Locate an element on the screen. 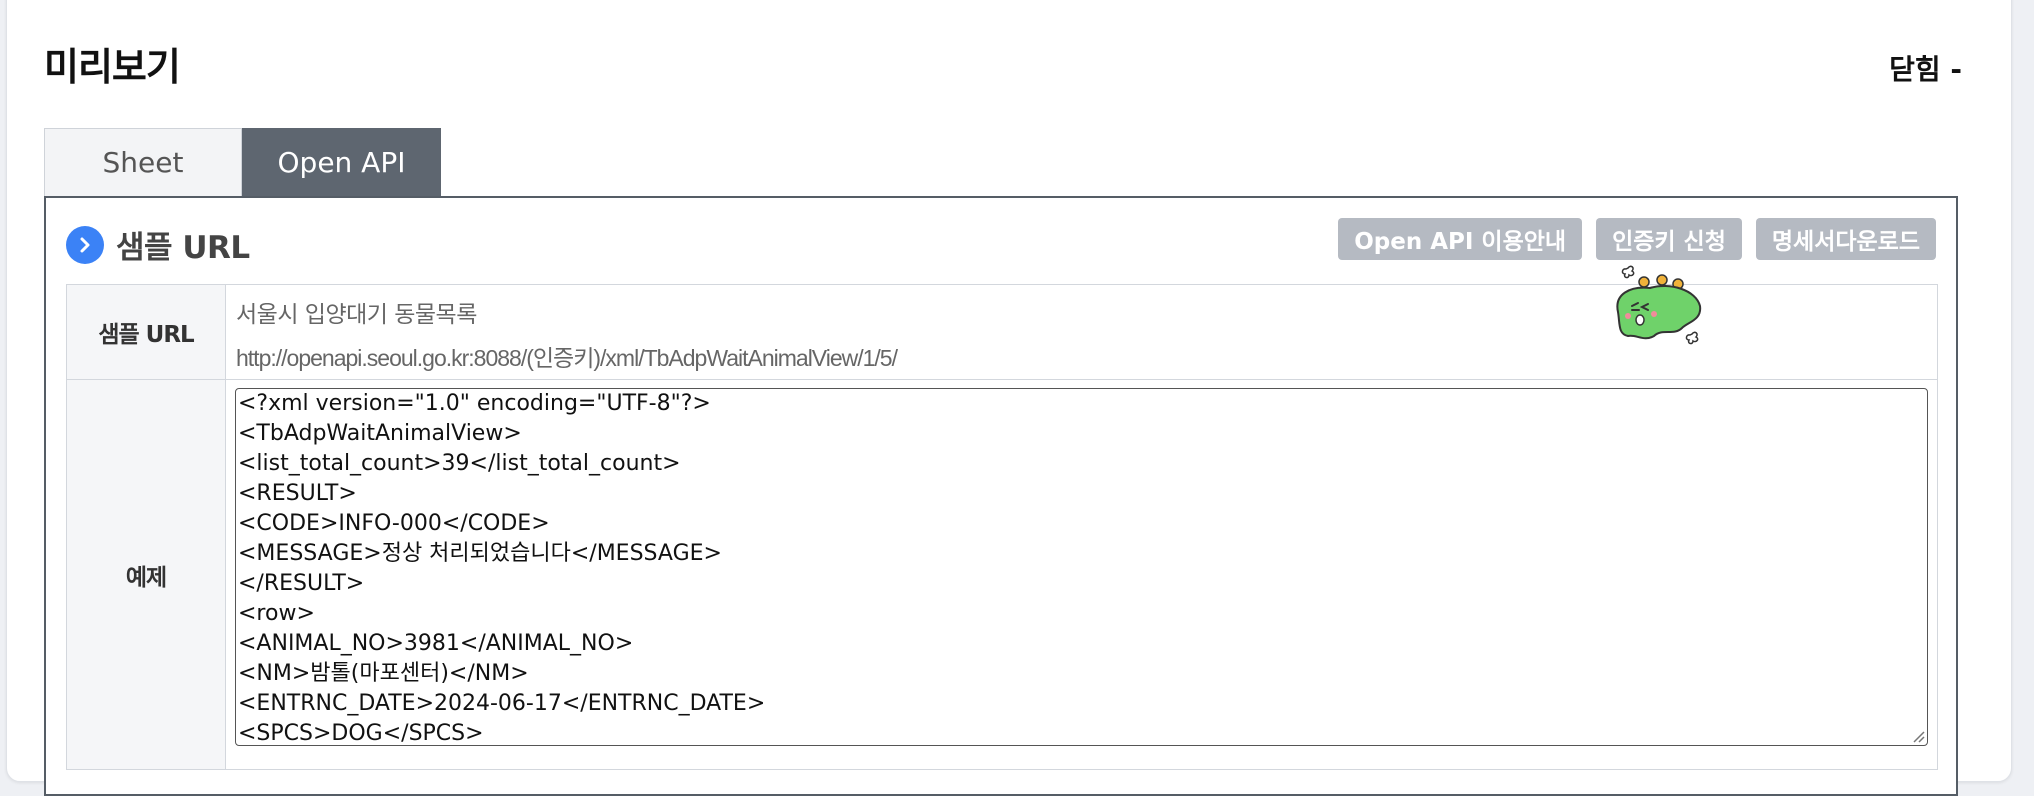  tab-bar: Sheet Open API is located at coordinates (242, 162).